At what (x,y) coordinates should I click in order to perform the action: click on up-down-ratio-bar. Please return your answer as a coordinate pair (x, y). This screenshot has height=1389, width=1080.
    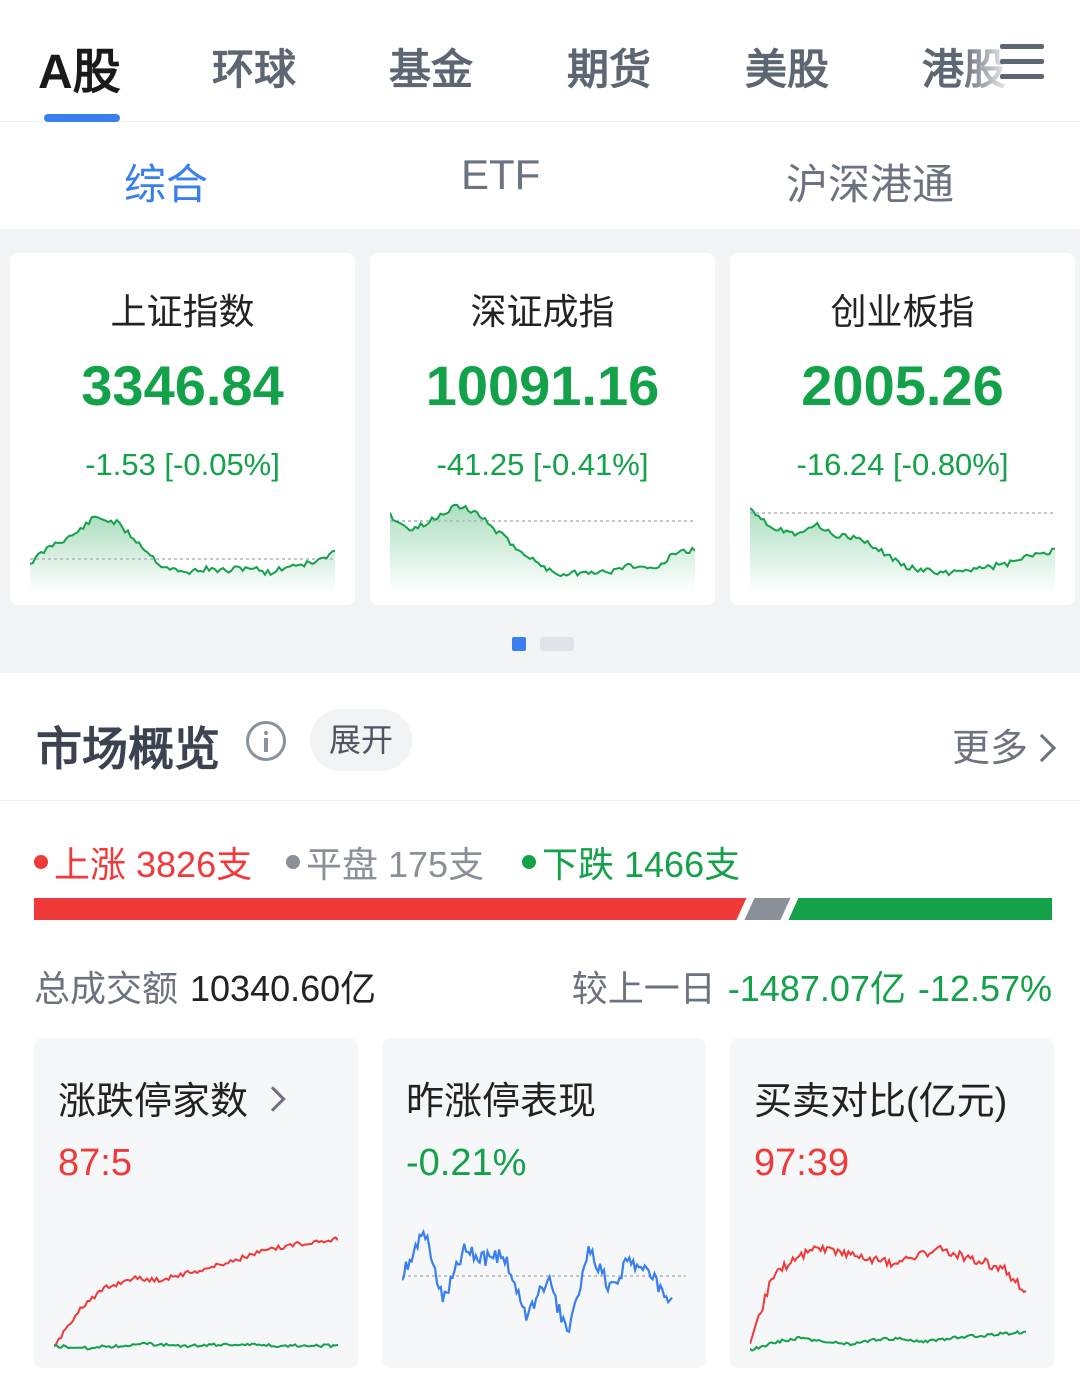
    Looking at the image, I should click on (543, 909).